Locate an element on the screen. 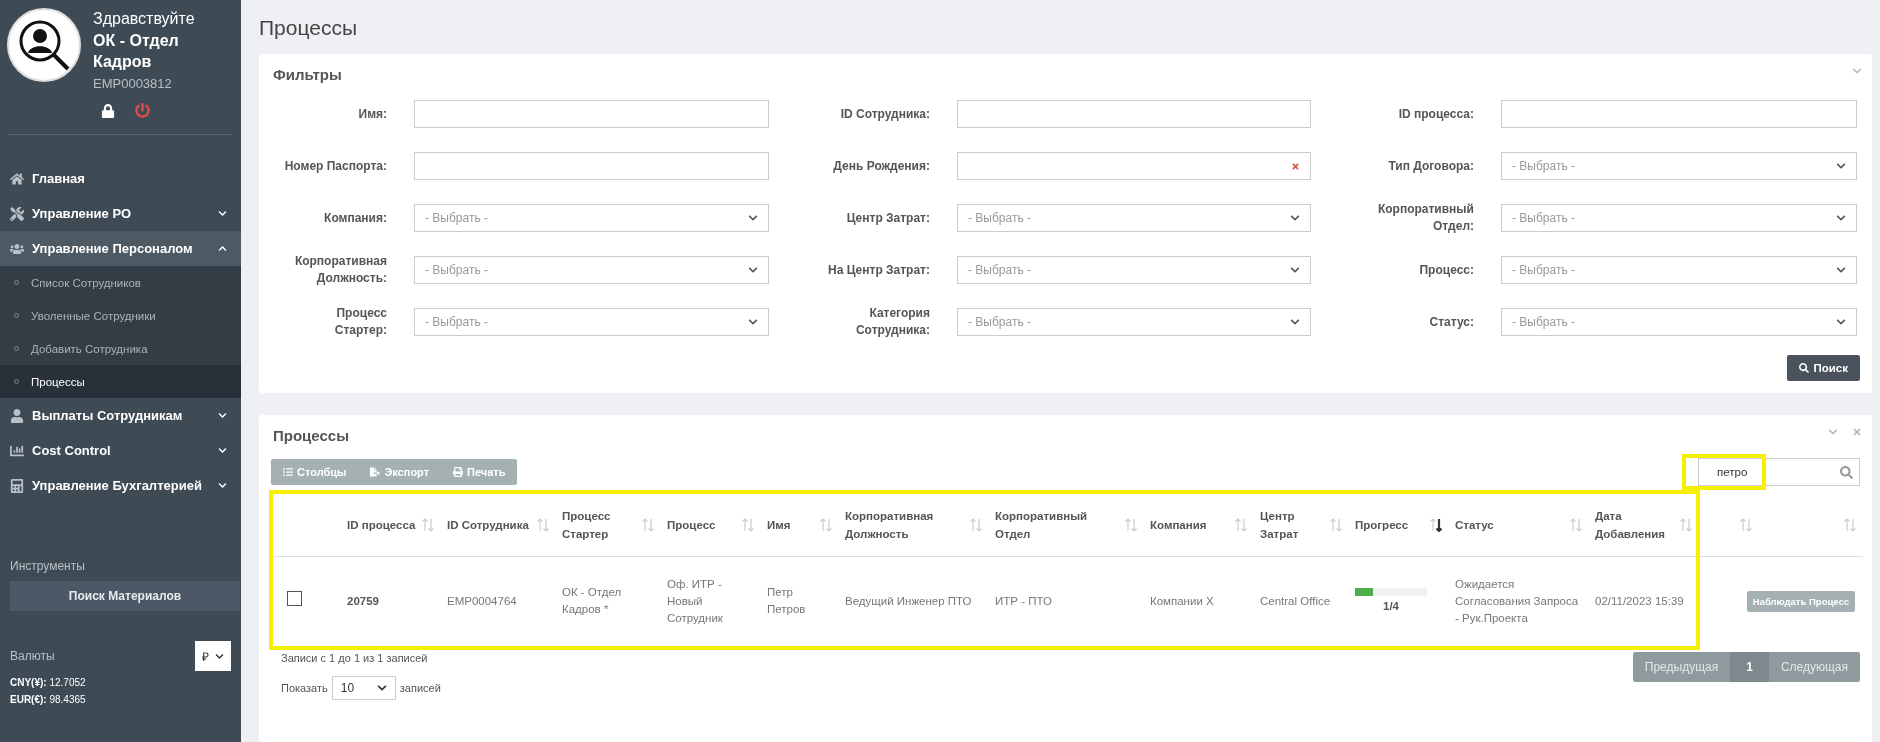 Image resolution: width=1880 pixels, height=742 pixels. tools-heading: Инструменты is located at coordinates (48, 566).